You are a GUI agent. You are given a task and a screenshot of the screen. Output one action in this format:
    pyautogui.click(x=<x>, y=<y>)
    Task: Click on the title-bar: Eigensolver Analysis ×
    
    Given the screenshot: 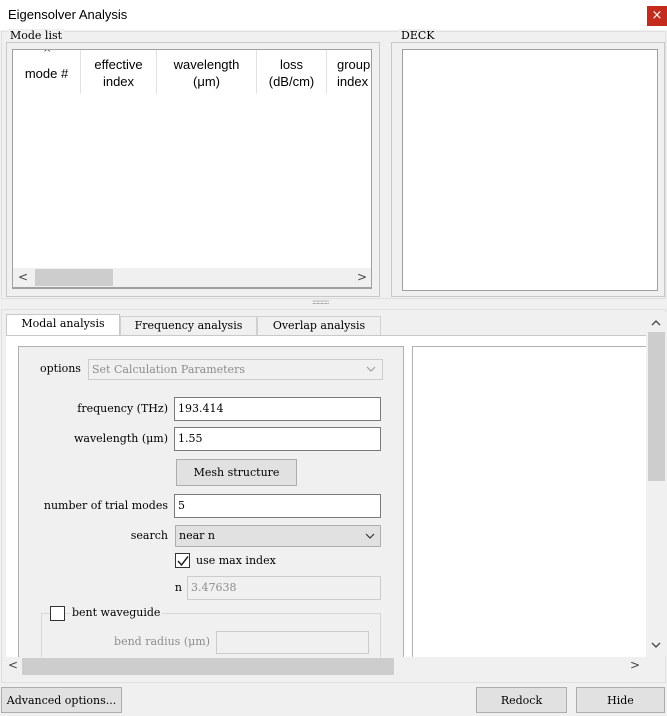 What is the action you would take?
    pyautogui.click(x=333, y=15)
    